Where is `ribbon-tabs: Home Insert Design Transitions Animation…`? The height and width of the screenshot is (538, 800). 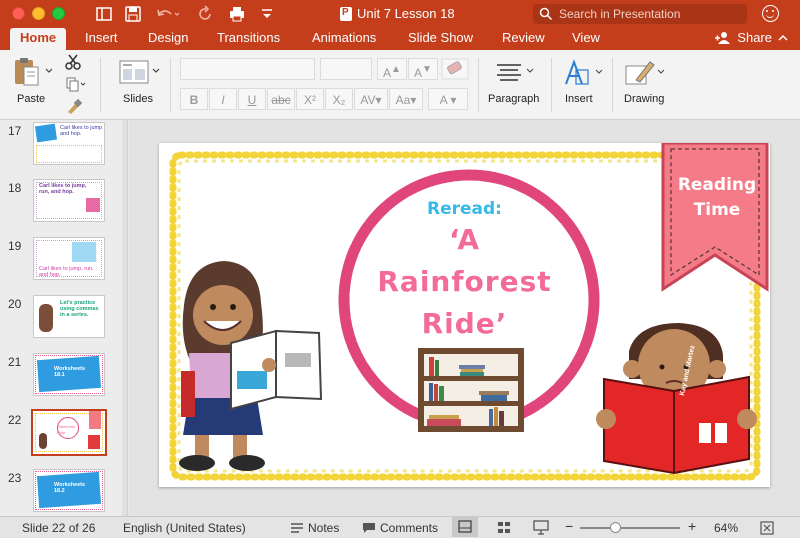
ribbon-tabs: Home Insert Design Transitions Animation… is located at coordinates (400, 39).